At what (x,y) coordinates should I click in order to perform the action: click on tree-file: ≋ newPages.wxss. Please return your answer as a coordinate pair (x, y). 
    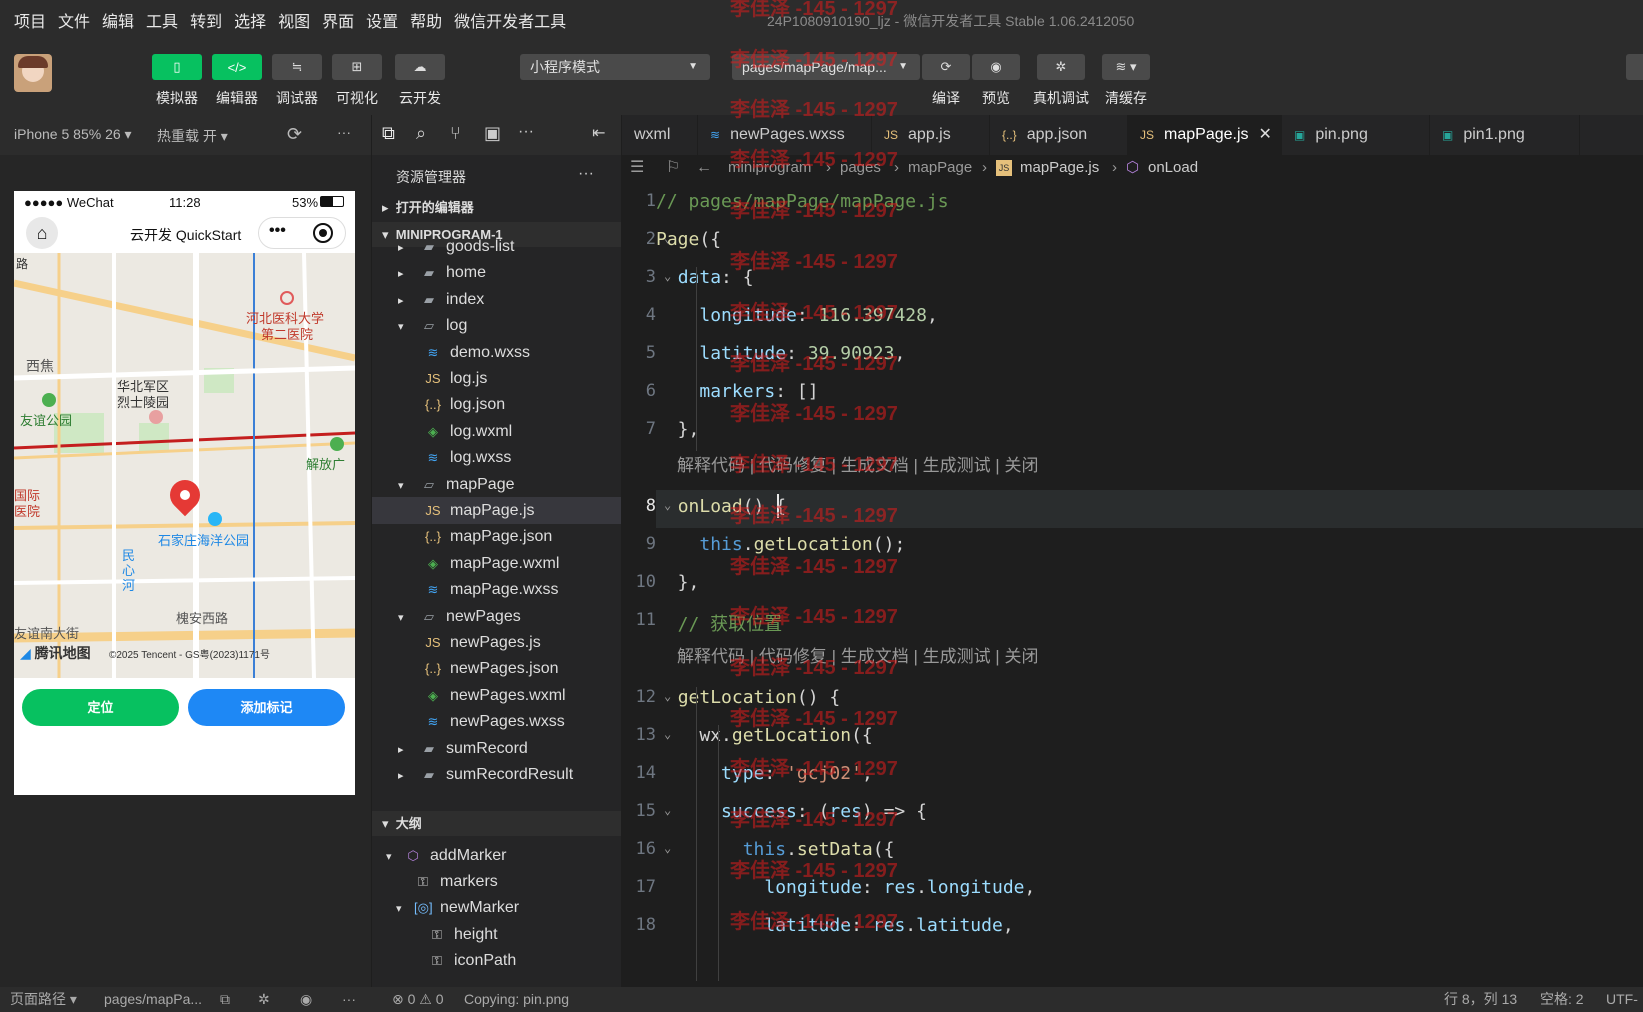
    Looking at the image, I should click on (496, 721).